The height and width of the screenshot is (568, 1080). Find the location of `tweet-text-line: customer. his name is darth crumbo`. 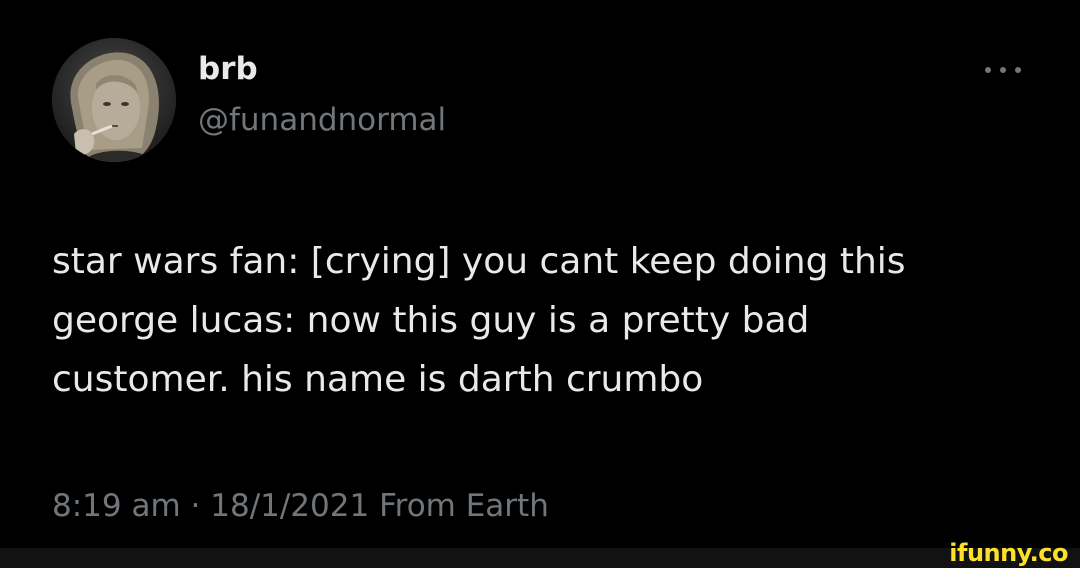

tweet-text-line: customer. his name is darth crumbo is located at coordinates (378, 379).